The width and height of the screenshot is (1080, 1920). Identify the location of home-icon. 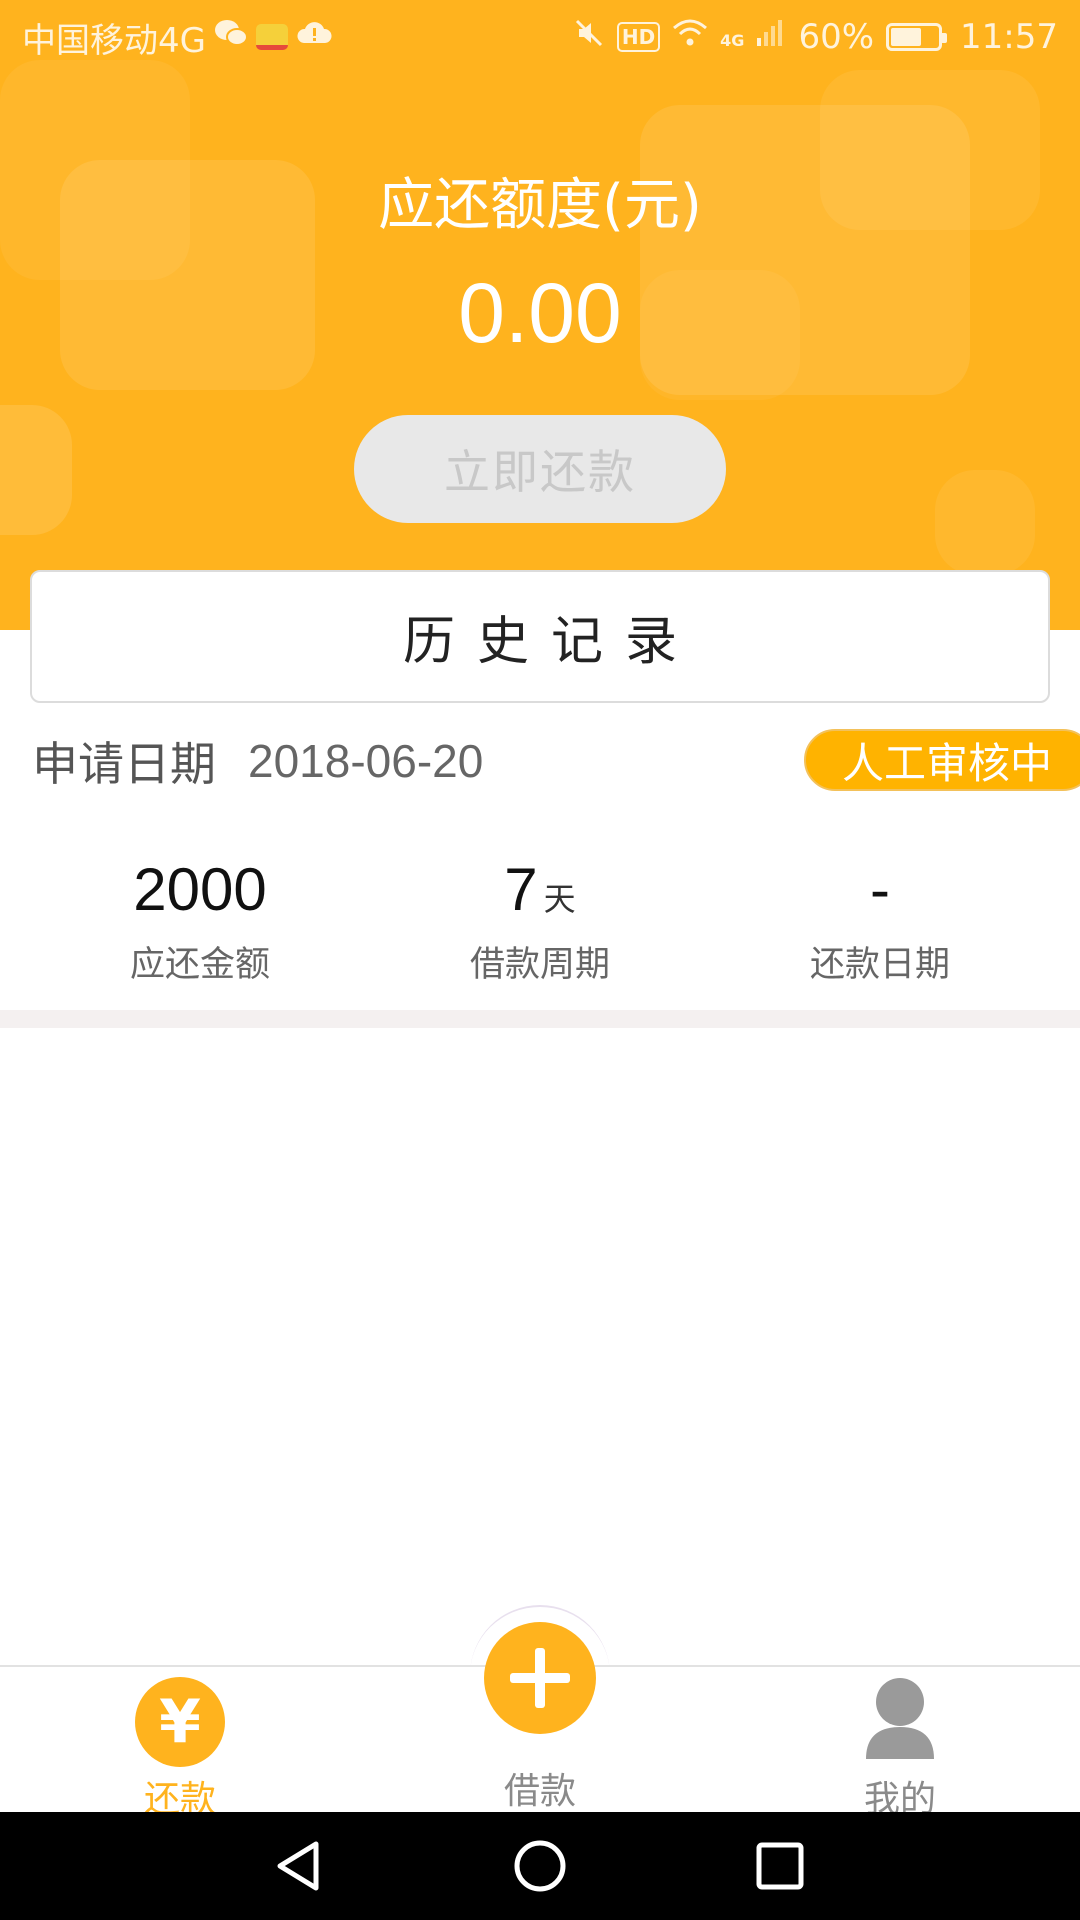
(540, 1866).